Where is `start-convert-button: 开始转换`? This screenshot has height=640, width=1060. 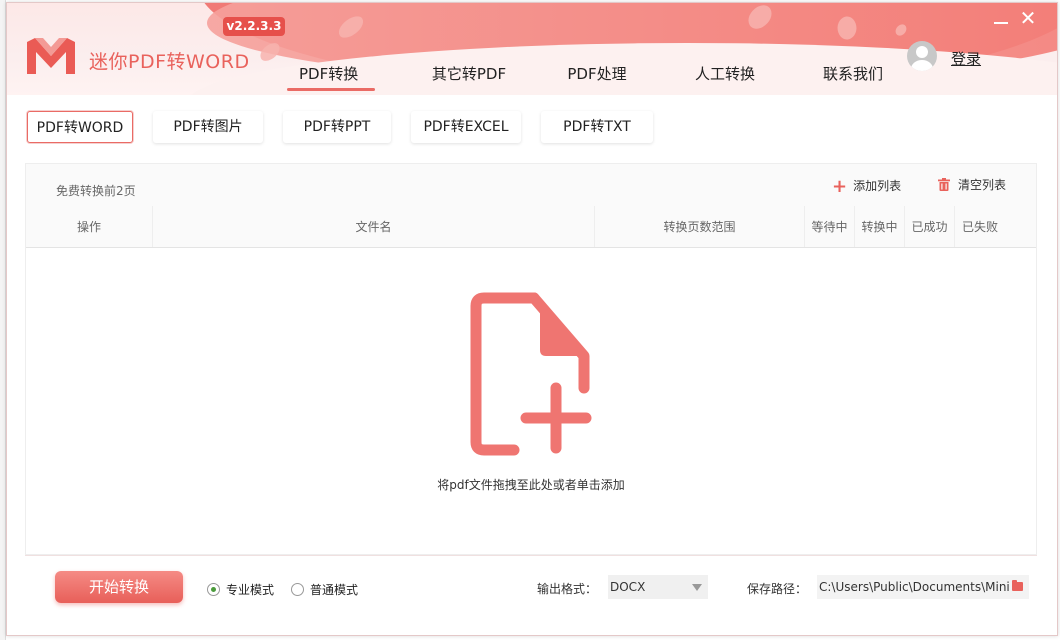
start-convert-button: 开始转换 is located at coordinates (119, 587).